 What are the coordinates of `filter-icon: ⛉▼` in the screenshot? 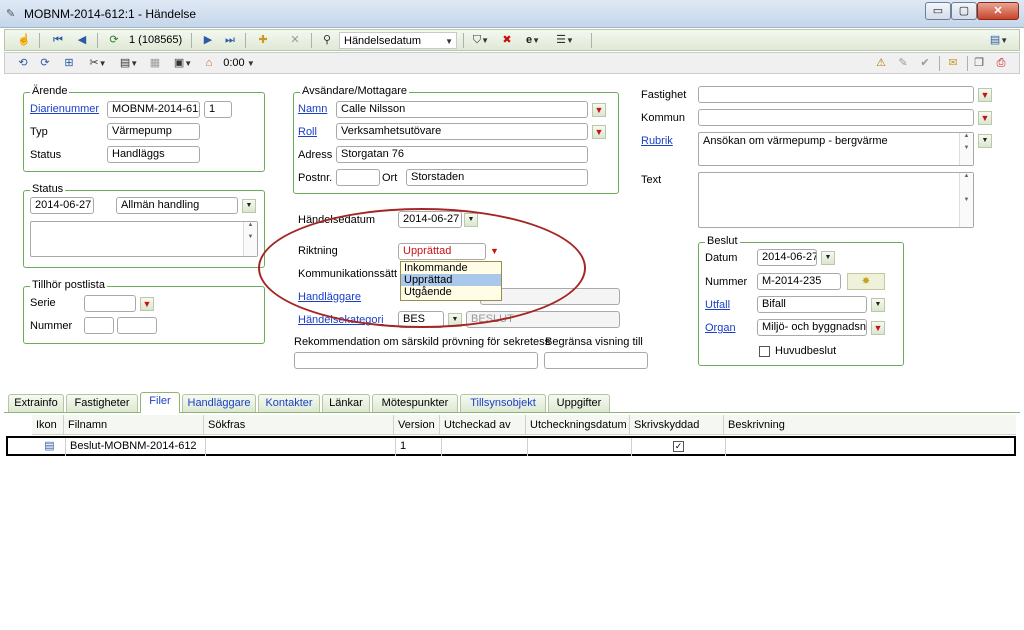 It's located at (481, 40).